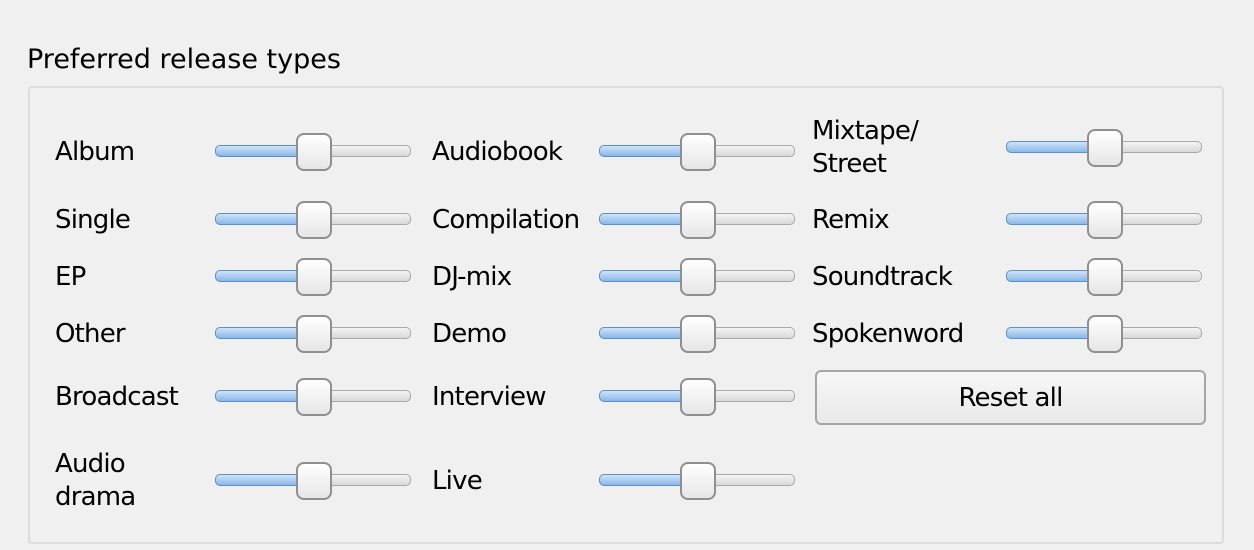  I want to click on label-ep: EP, so click(70, 277).